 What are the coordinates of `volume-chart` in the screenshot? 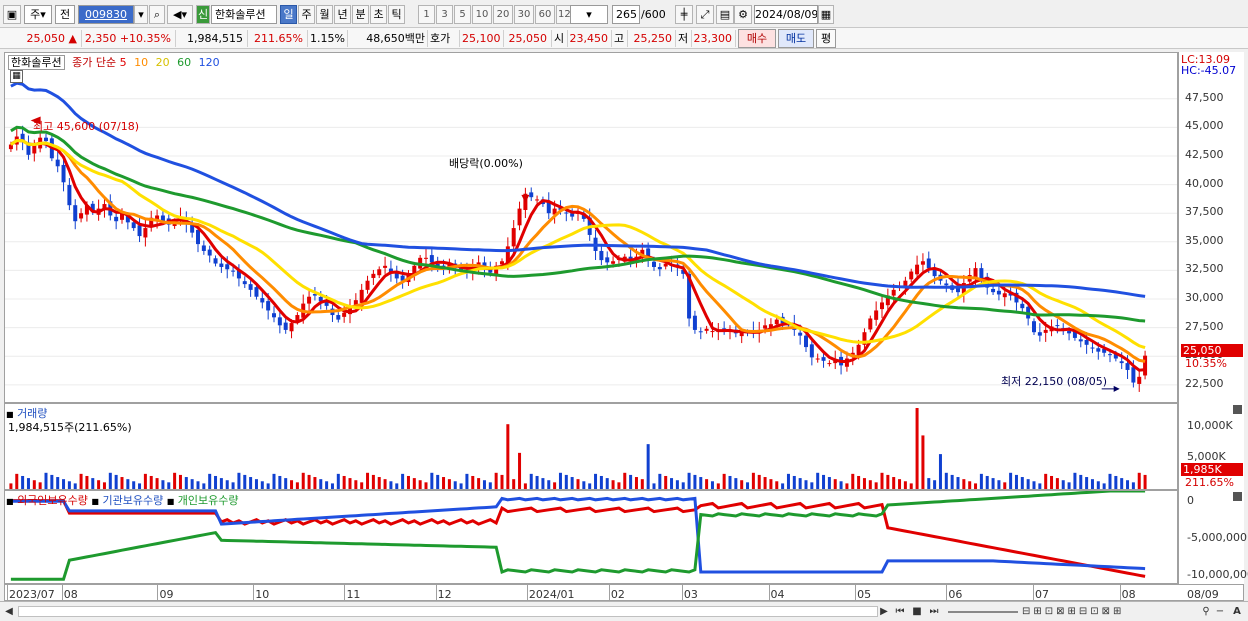 It's located at (591, 446).